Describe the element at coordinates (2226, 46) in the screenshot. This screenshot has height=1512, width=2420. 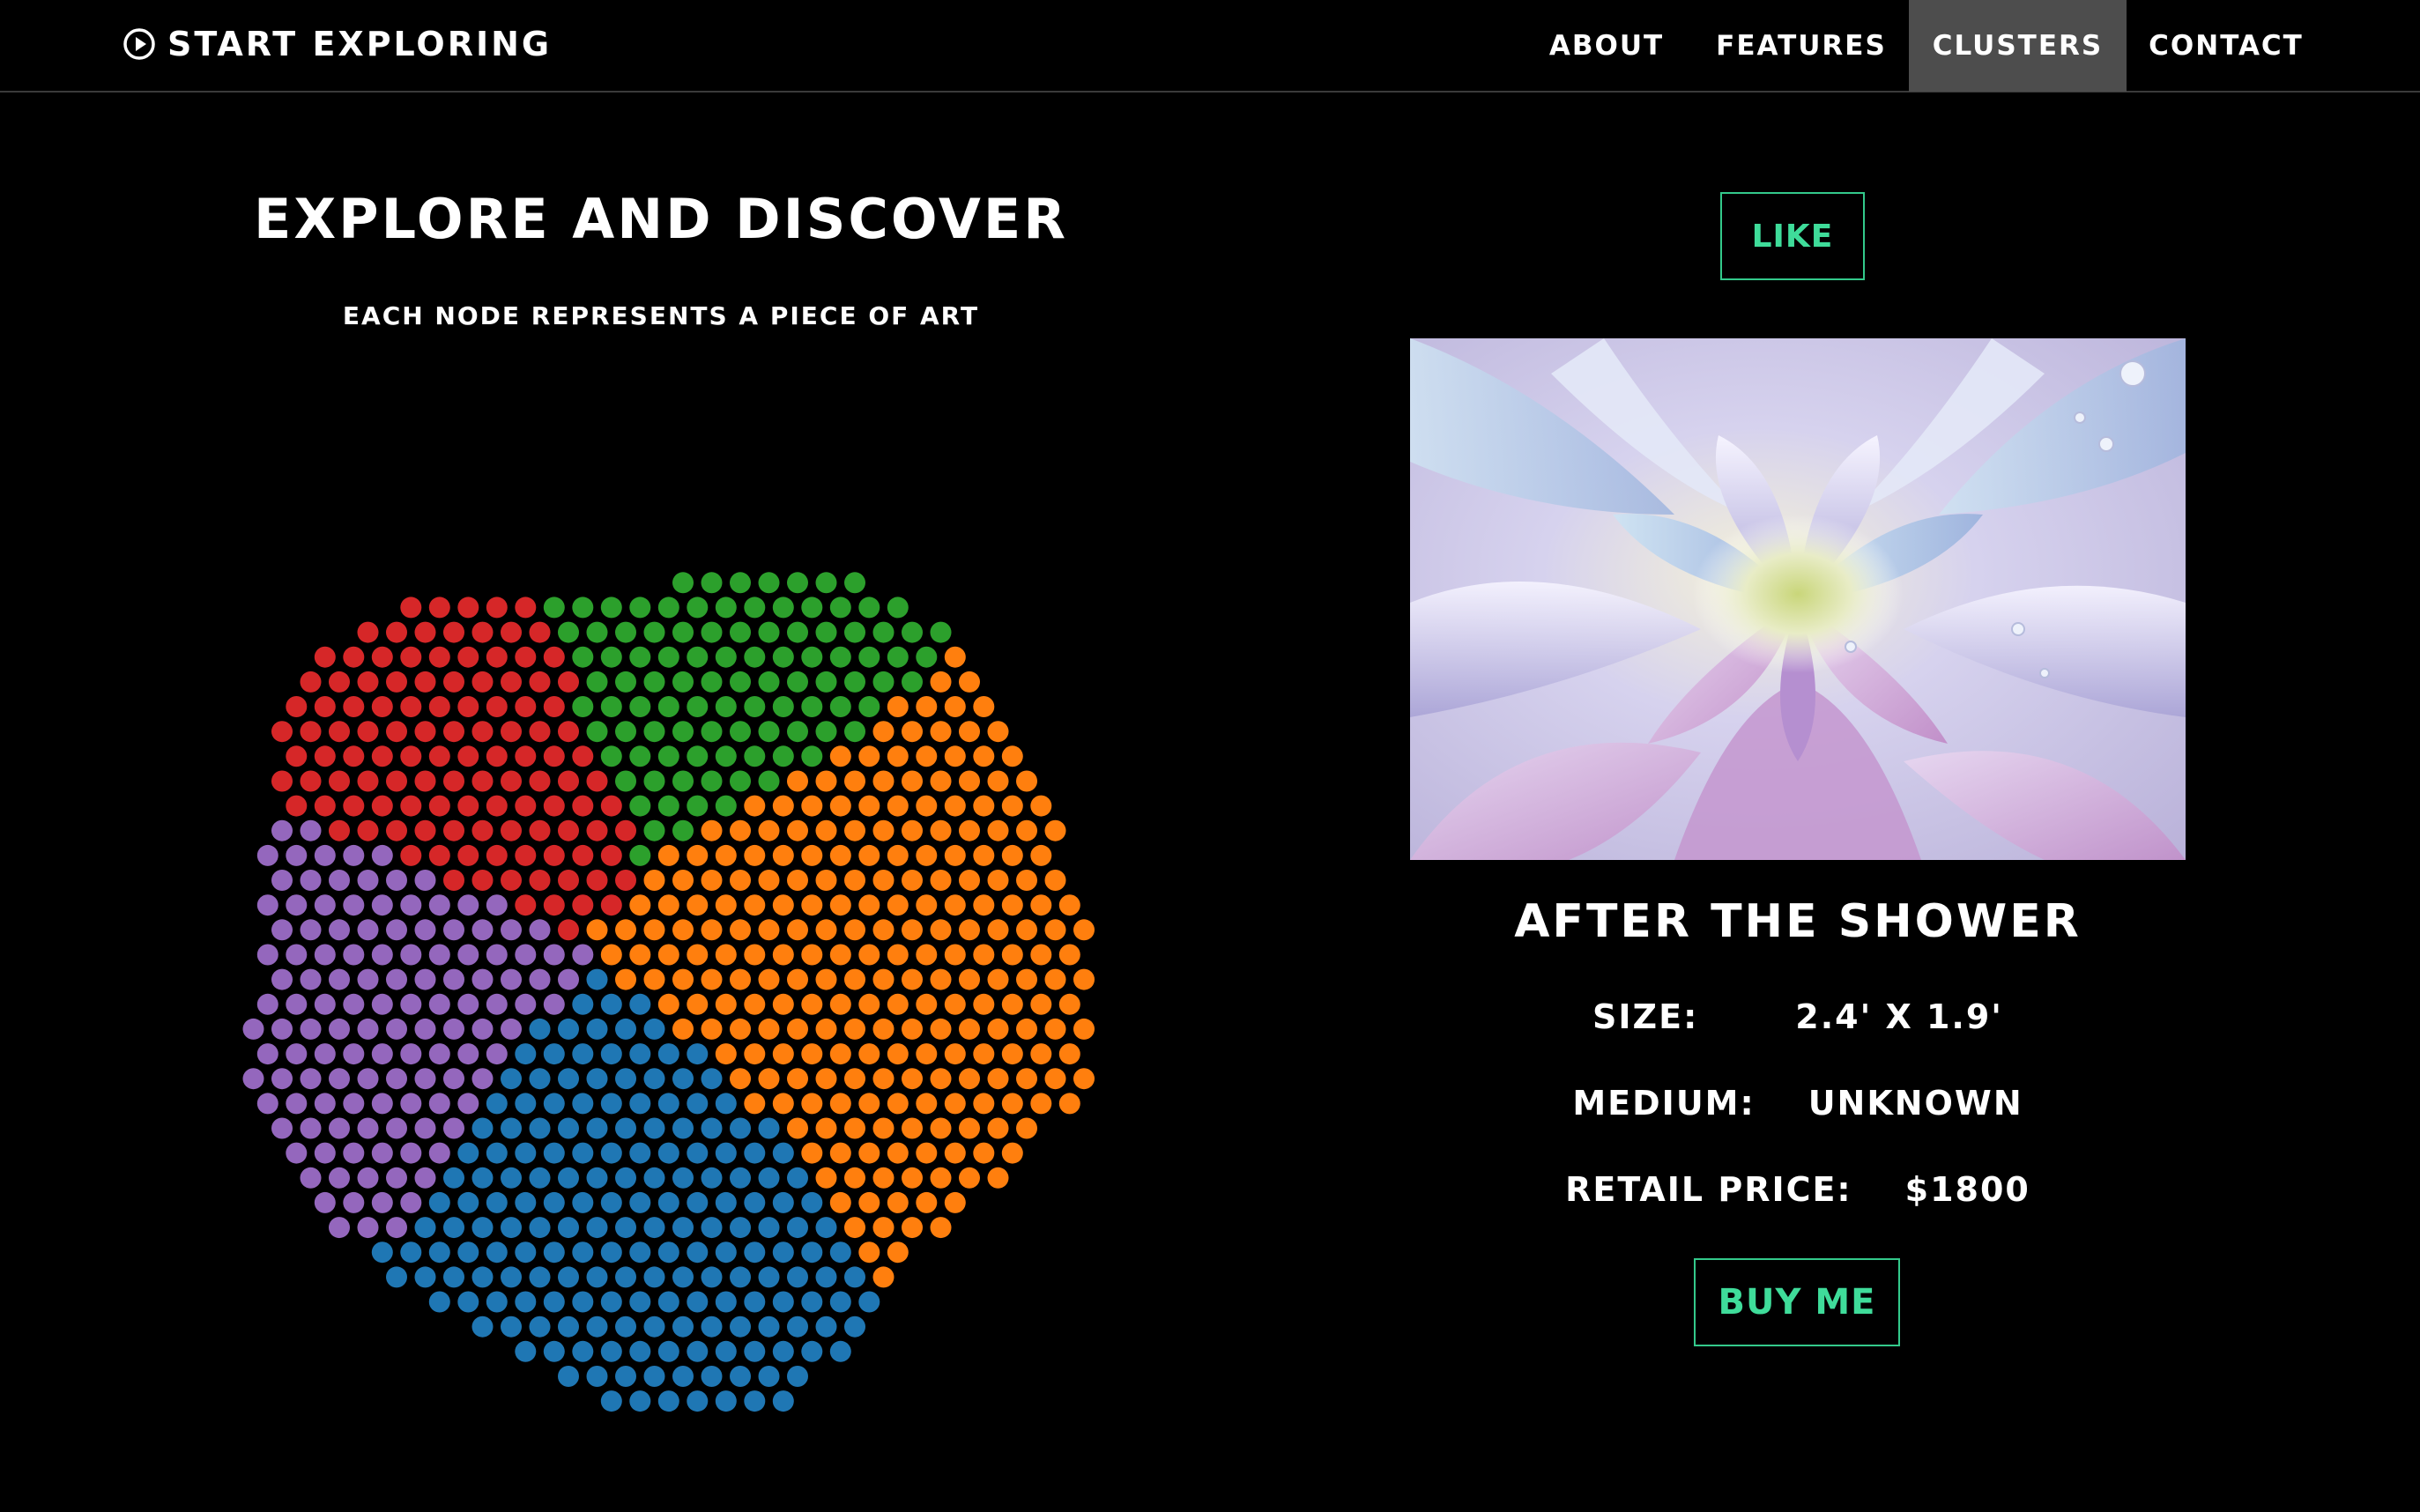
I see `nav-item-contact: CONTACT` at that location.